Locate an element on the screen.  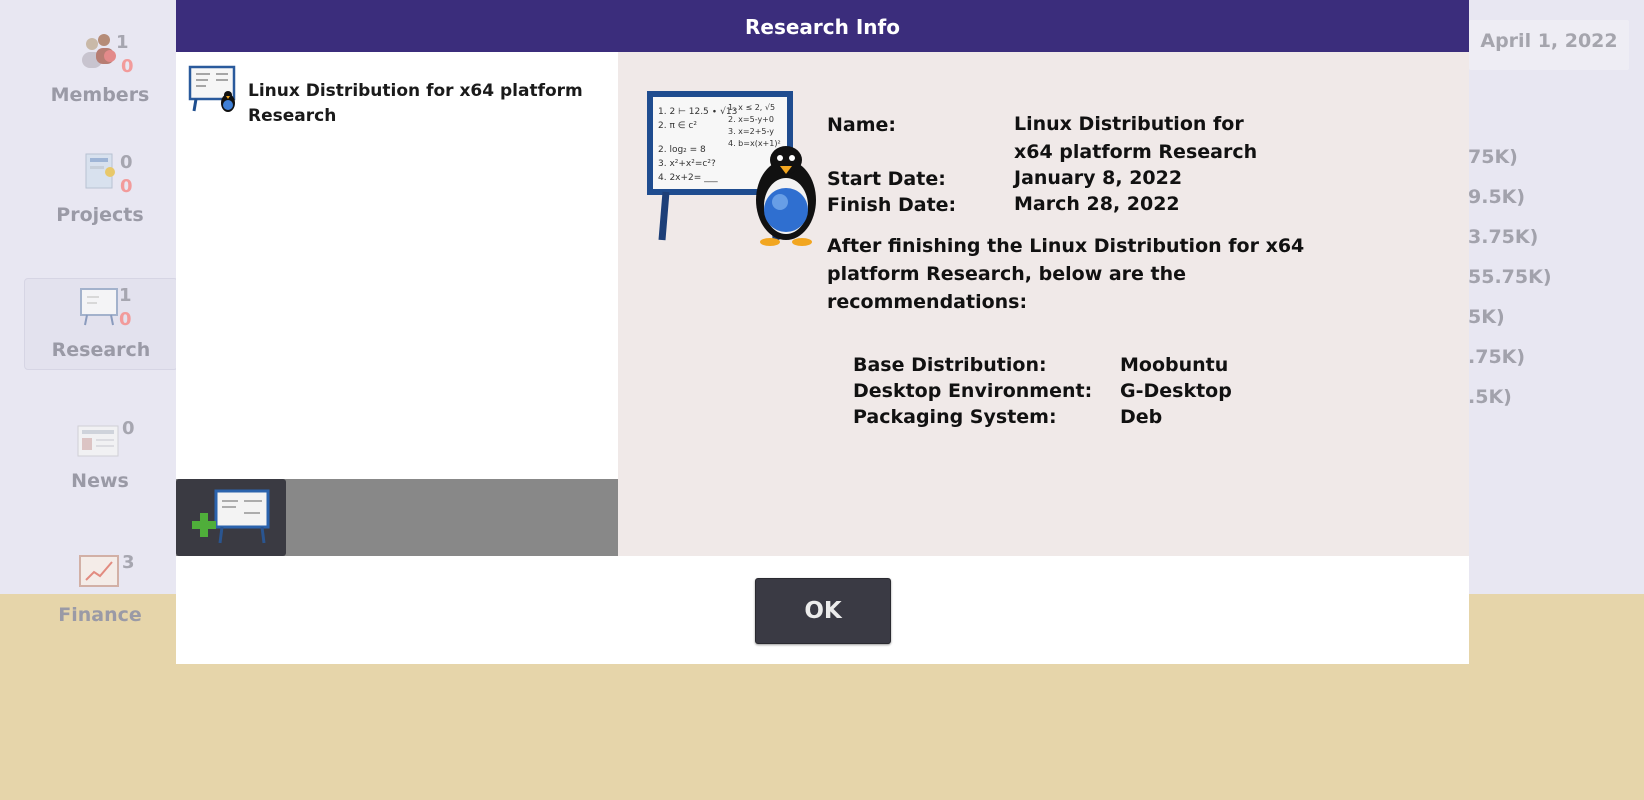
background-value: .75K) is located at coordinates (1497, 357).